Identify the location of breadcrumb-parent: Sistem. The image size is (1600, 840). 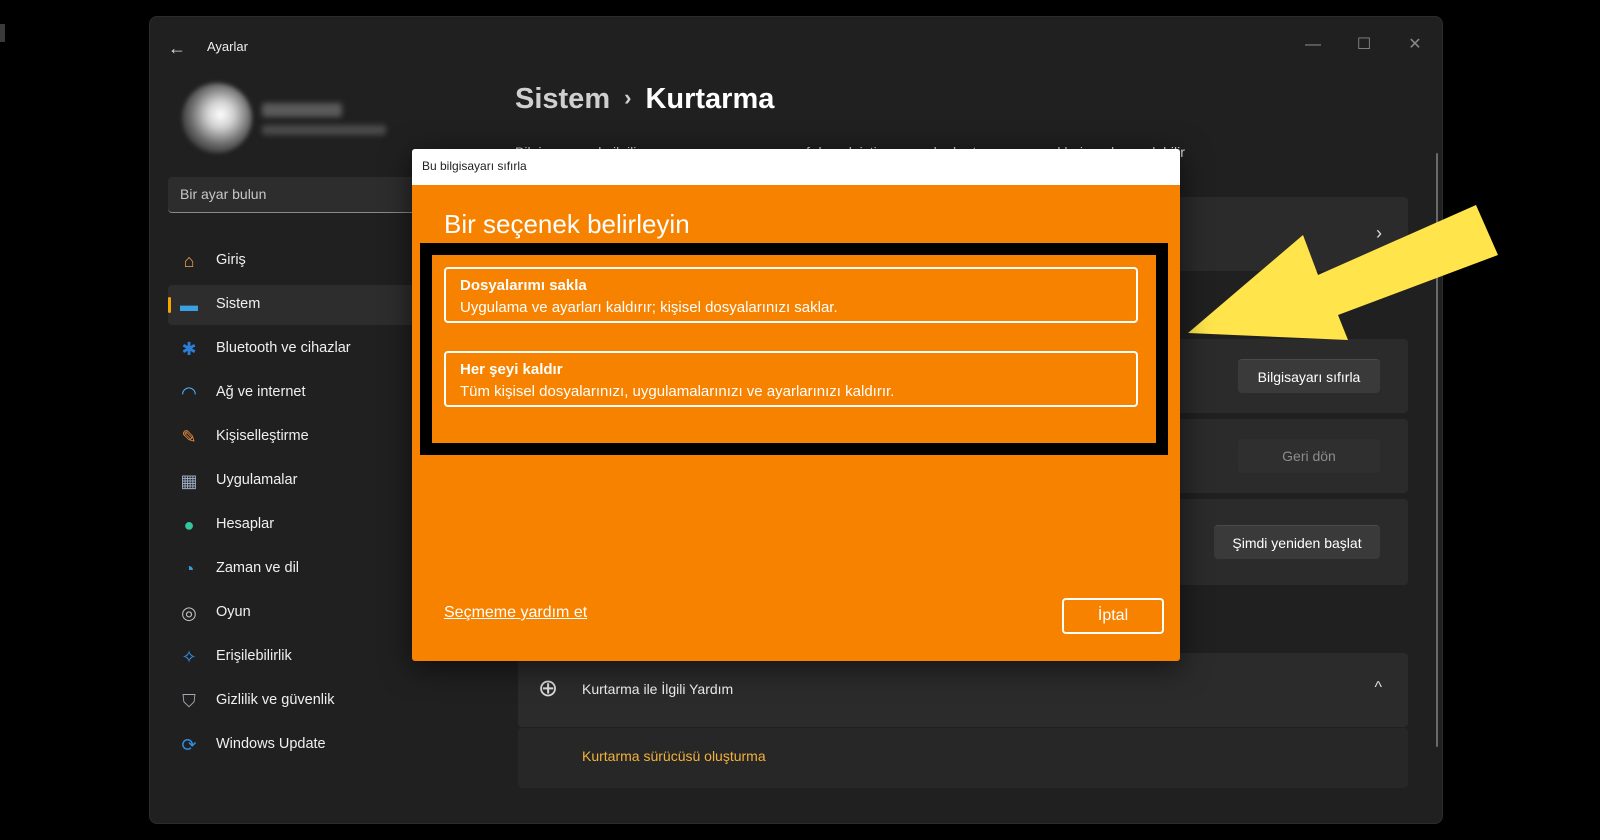
(562, 99).